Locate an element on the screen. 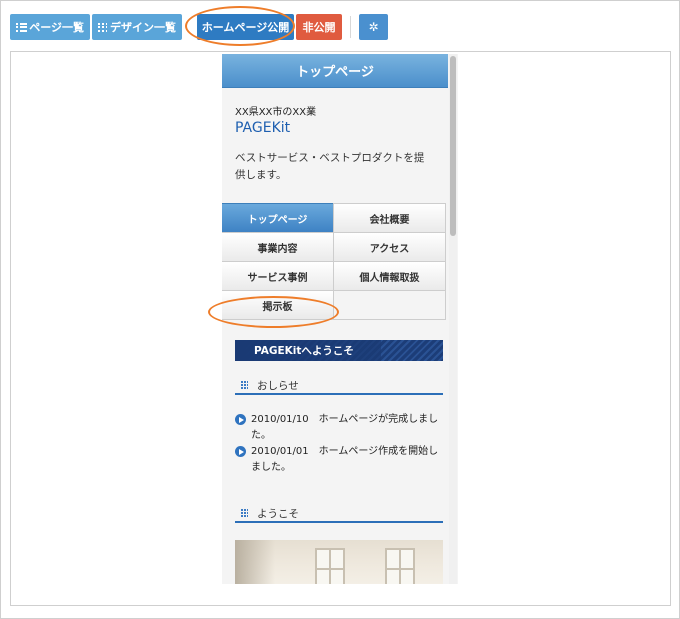 The width and height of the screenshot is (680, 619). private-button: 非公開 is located at coordinates (319, 27).